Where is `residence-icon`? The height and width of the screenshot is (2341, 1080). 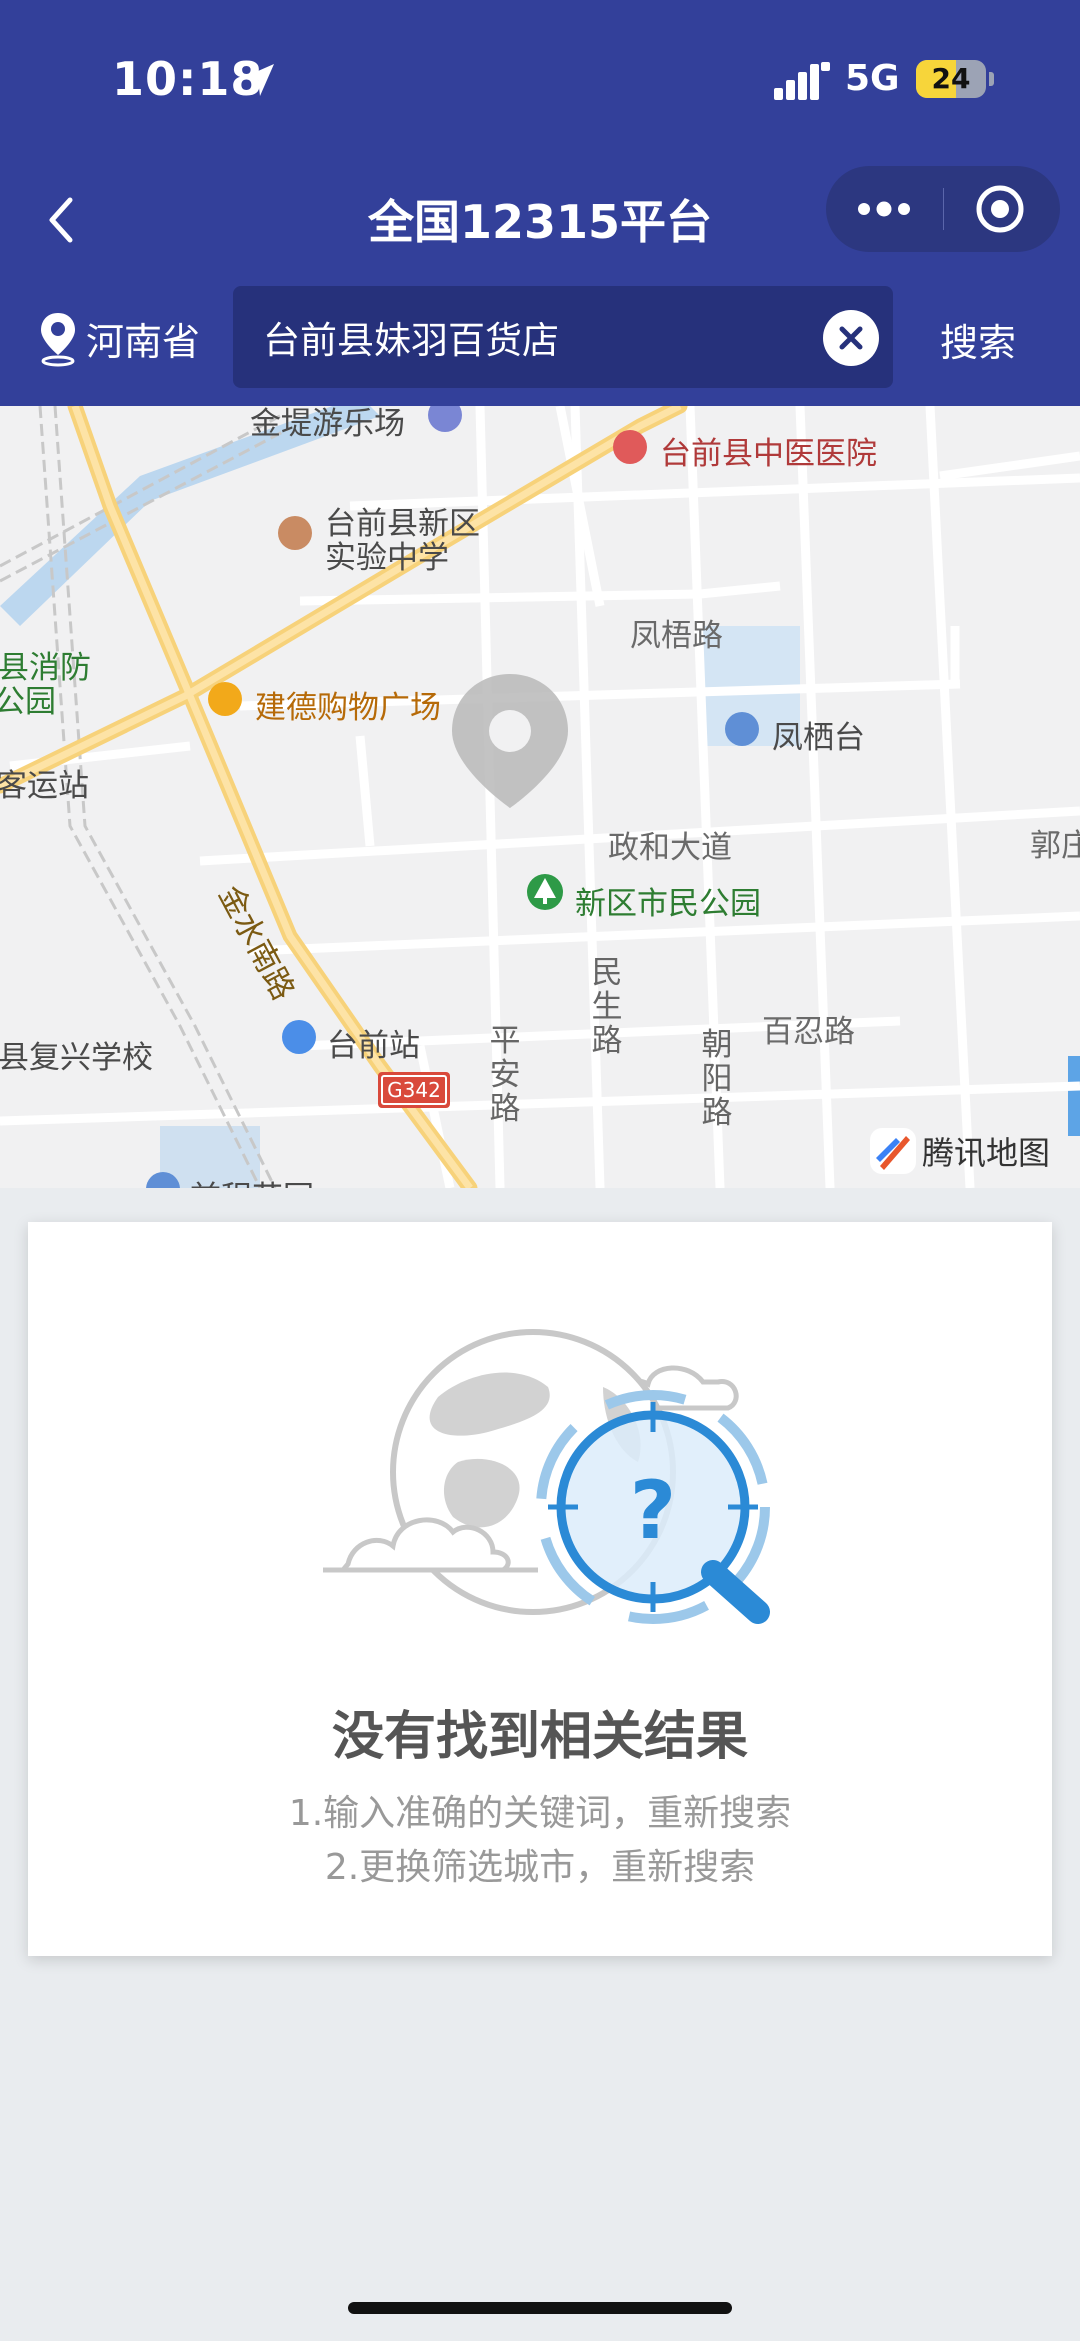
residence-icon is located at coordinates (742, 729).